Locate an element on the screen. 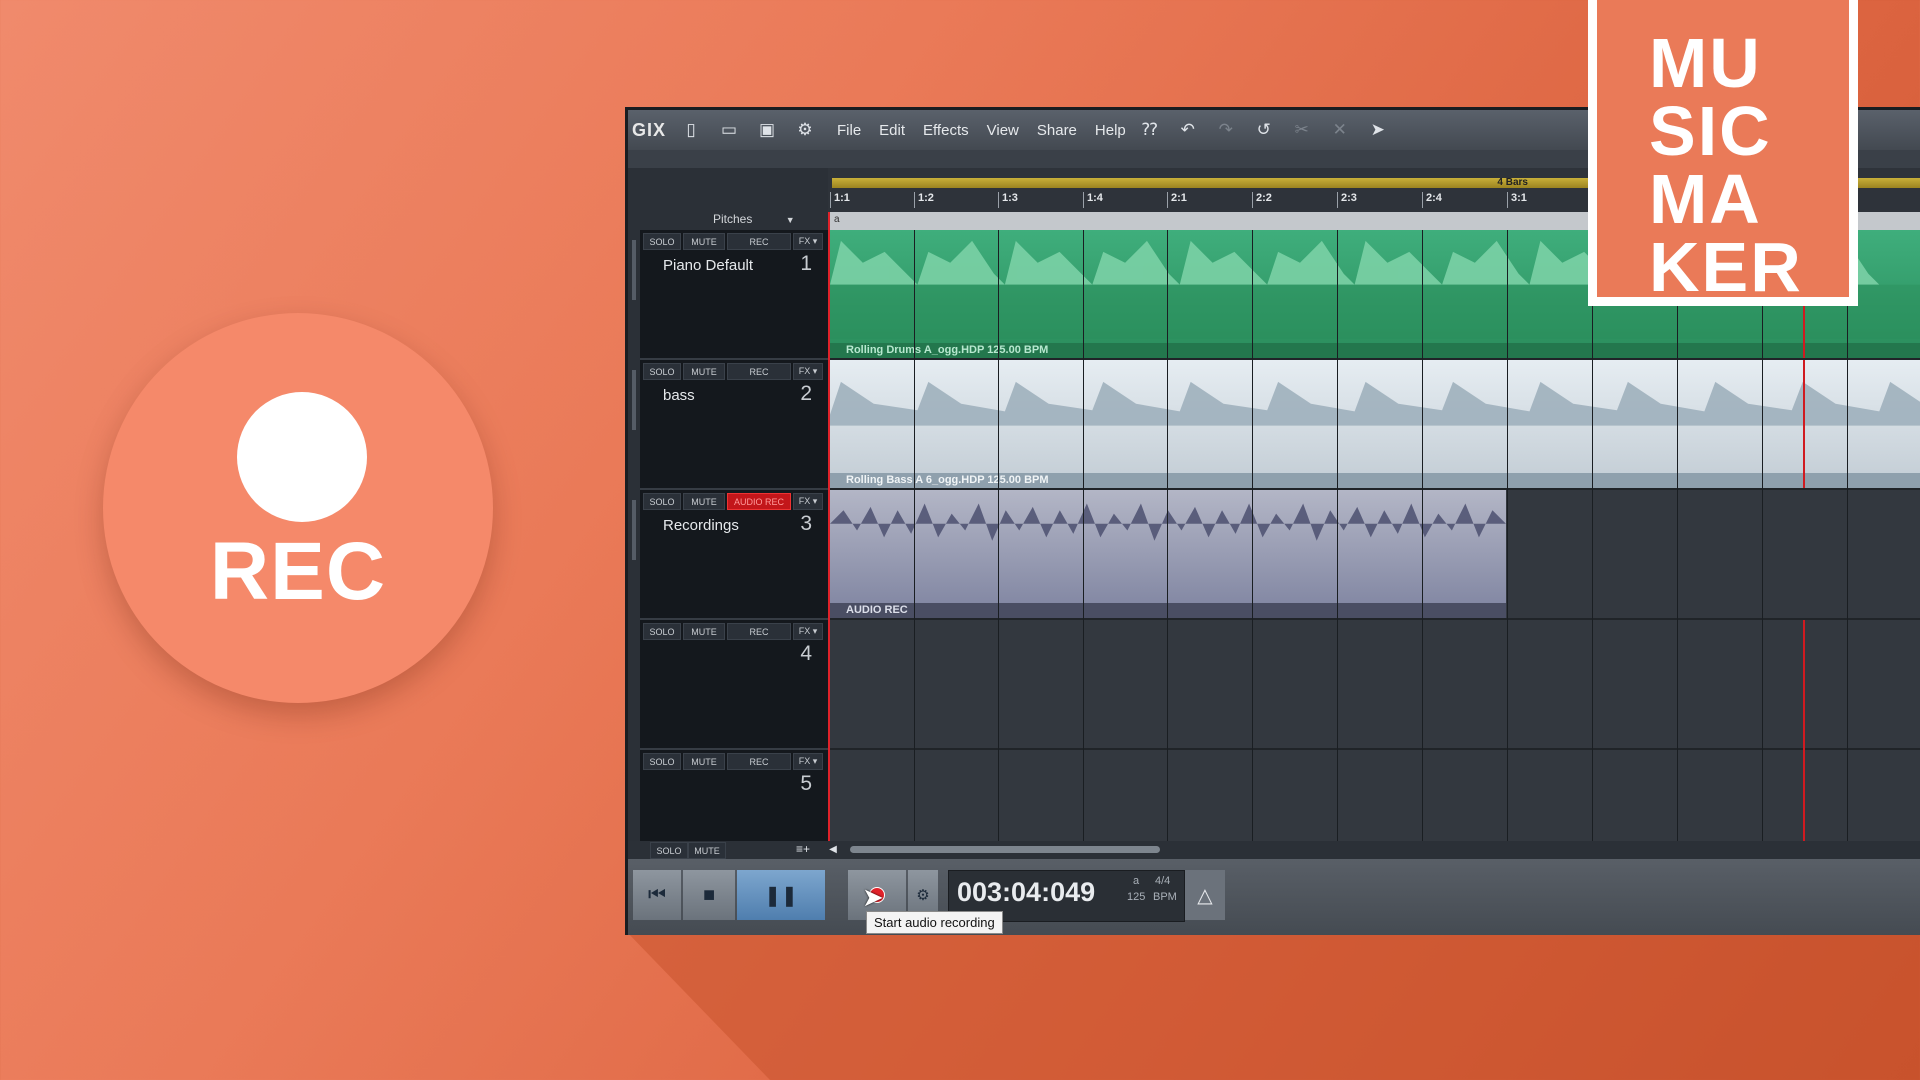  track-name: Piano Default is located at coordinates (708, 265).